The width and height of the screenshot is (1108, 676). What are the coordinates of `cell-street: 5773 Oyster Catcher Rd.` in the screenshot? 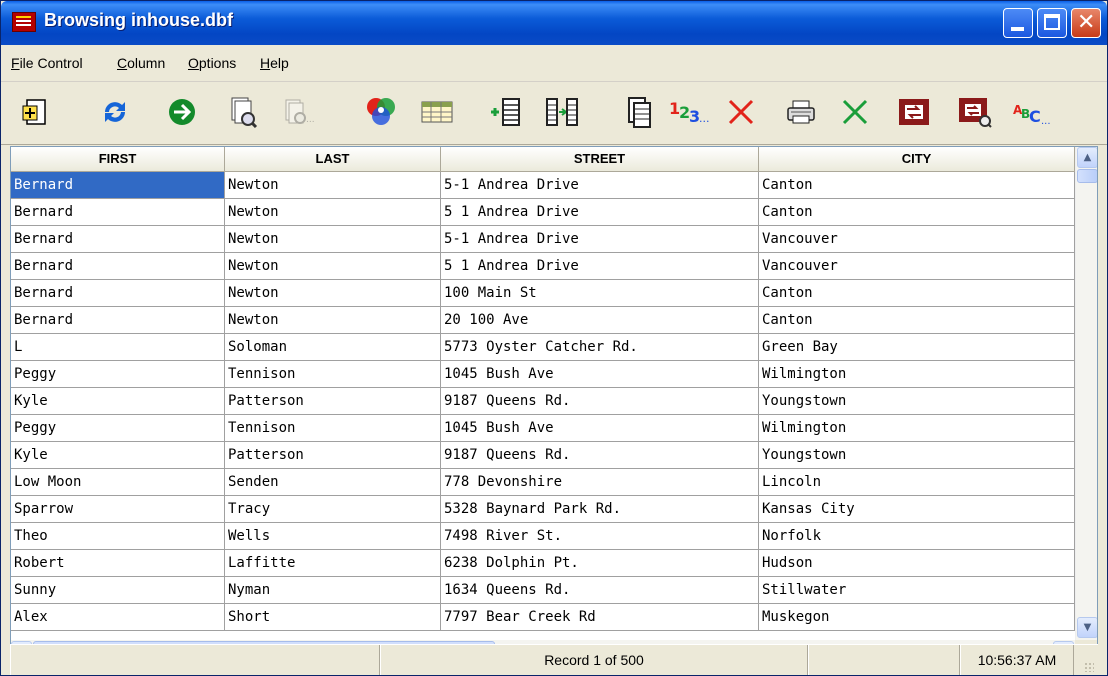 It's located at (600, 347).